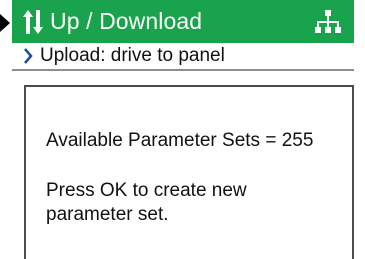 The image size is (365, 259). Describe the element at coordinates (328, 22) in the screenshot. I see `network-icon` at that location.